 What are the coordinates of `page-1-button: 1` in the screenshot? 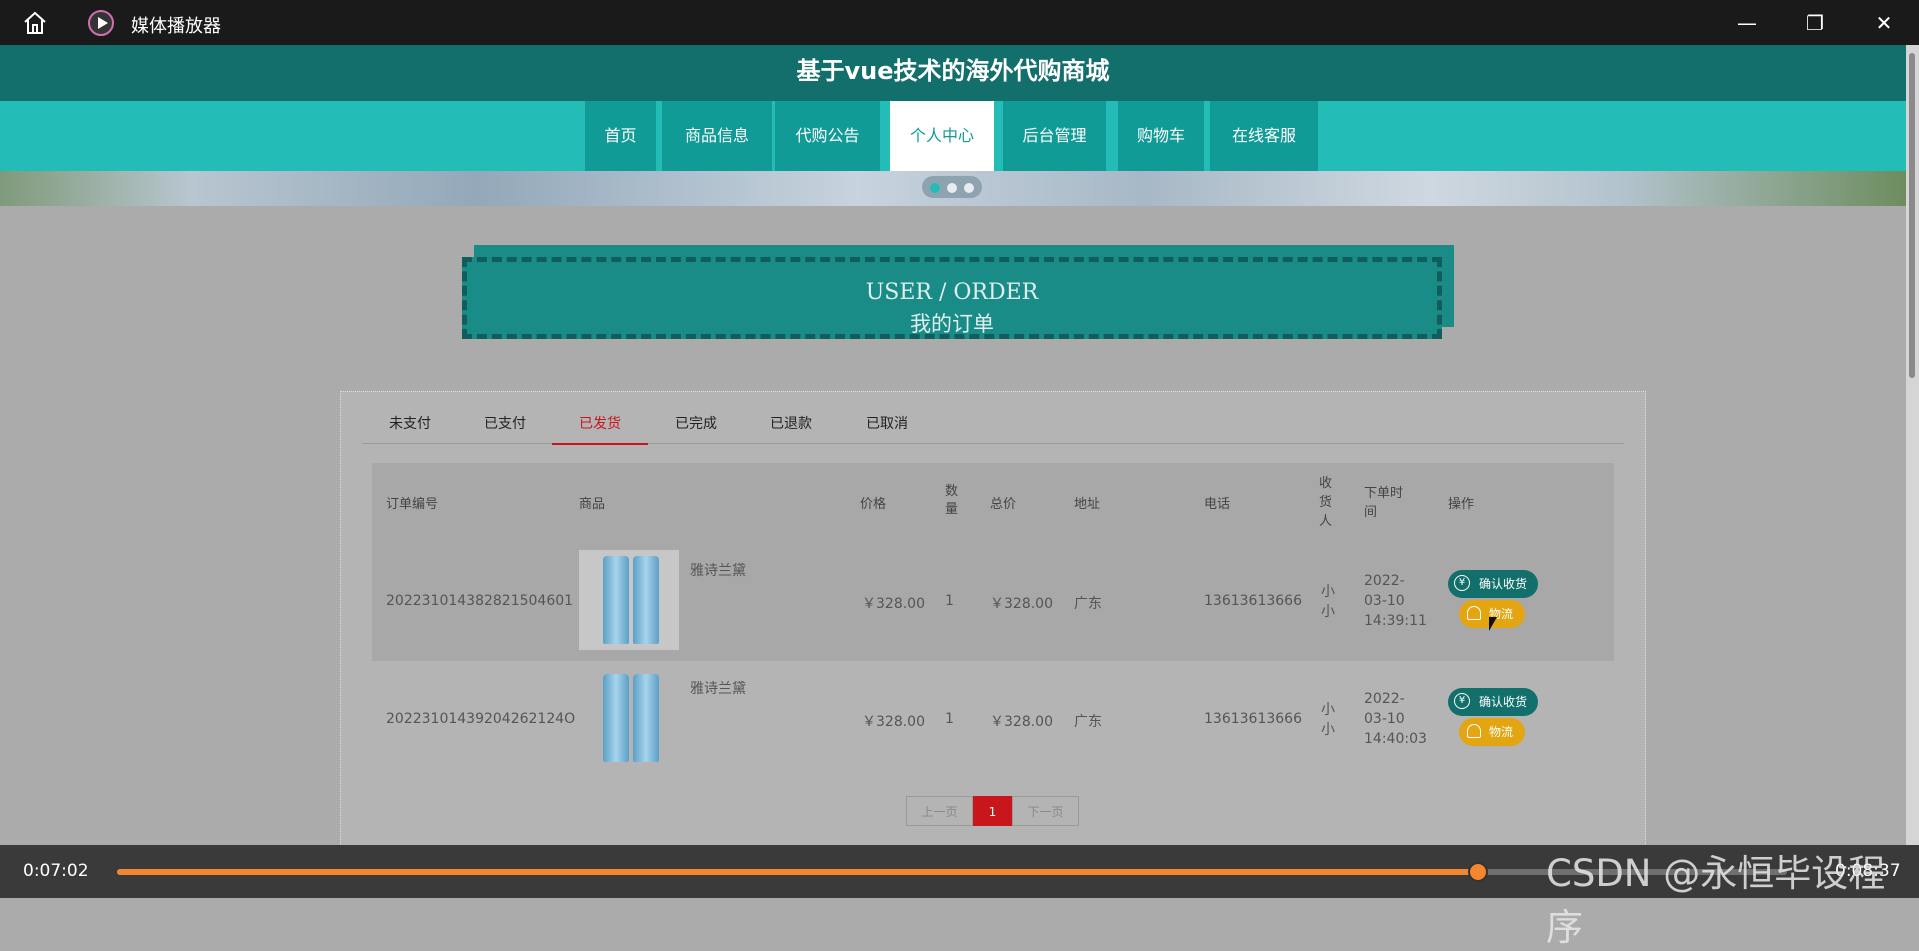 It's located at (992, 811).